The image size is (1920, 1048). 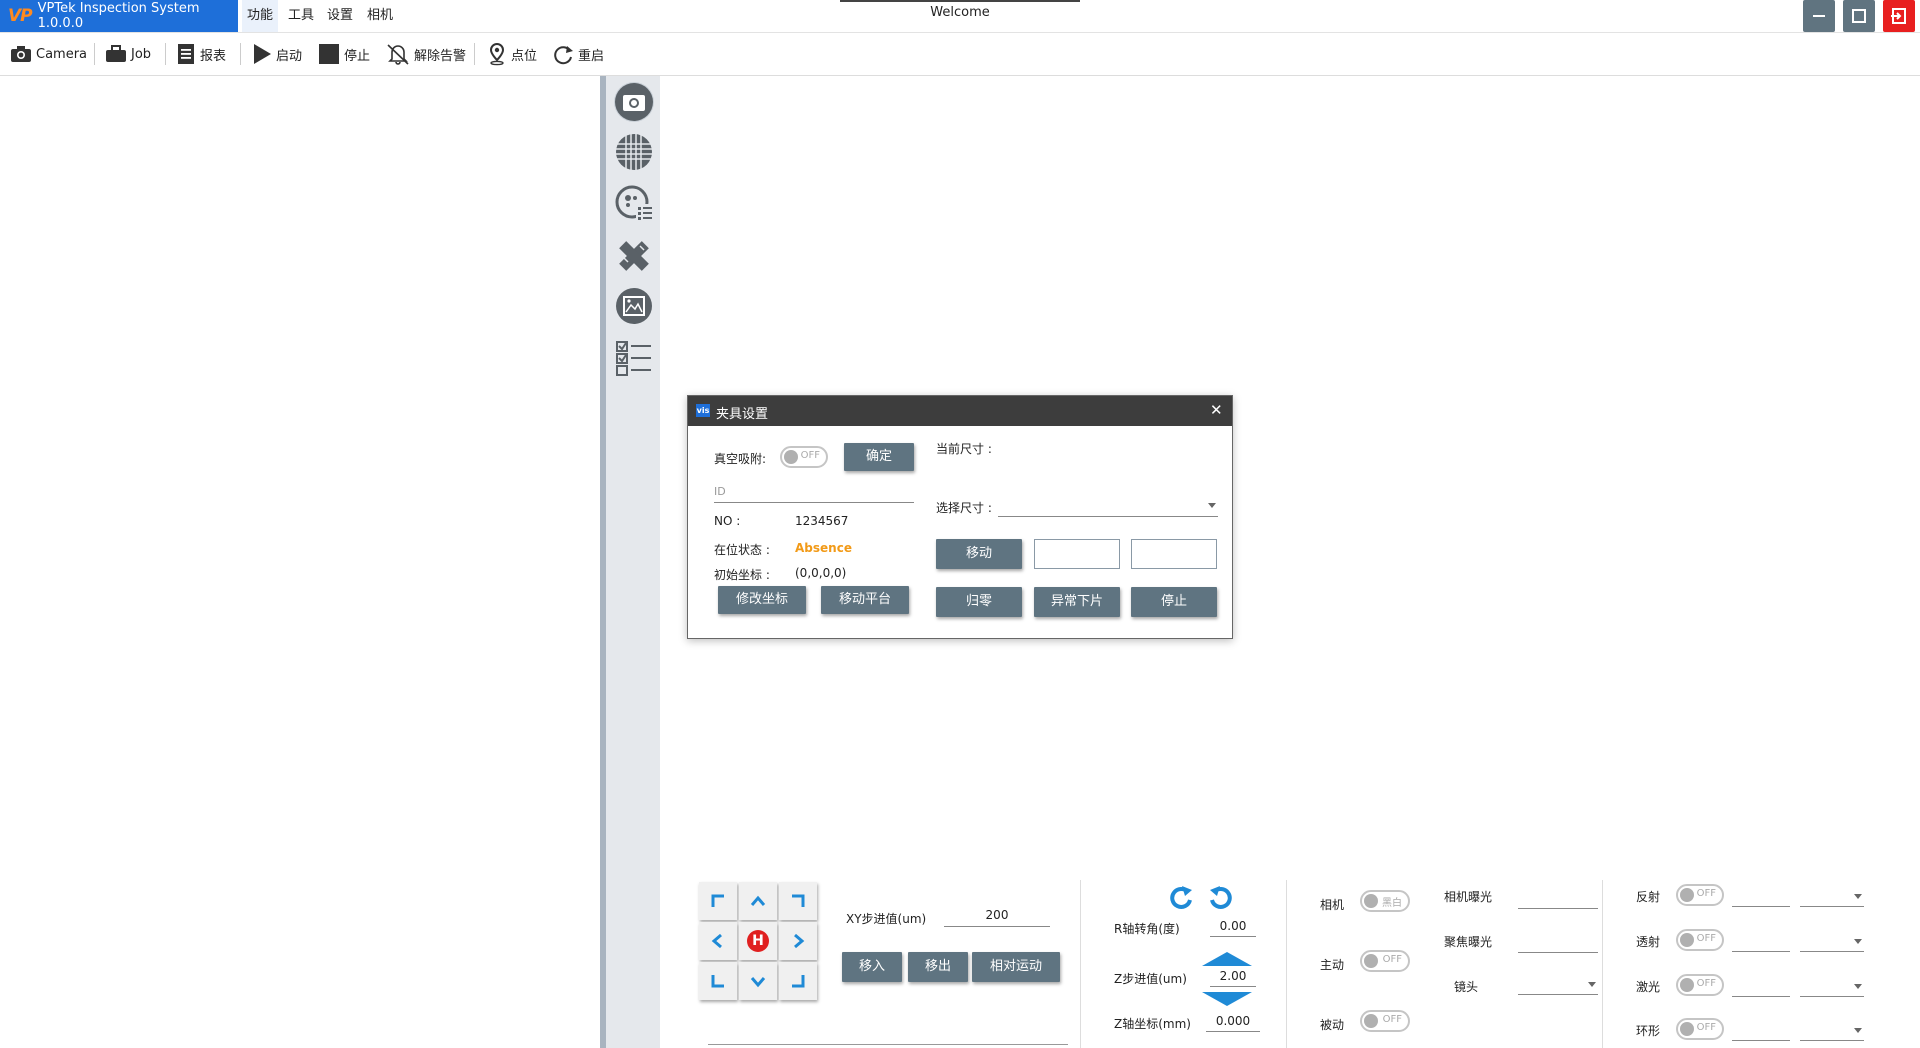 I want to click on move-button: 移动, so click(x=979, y=554).